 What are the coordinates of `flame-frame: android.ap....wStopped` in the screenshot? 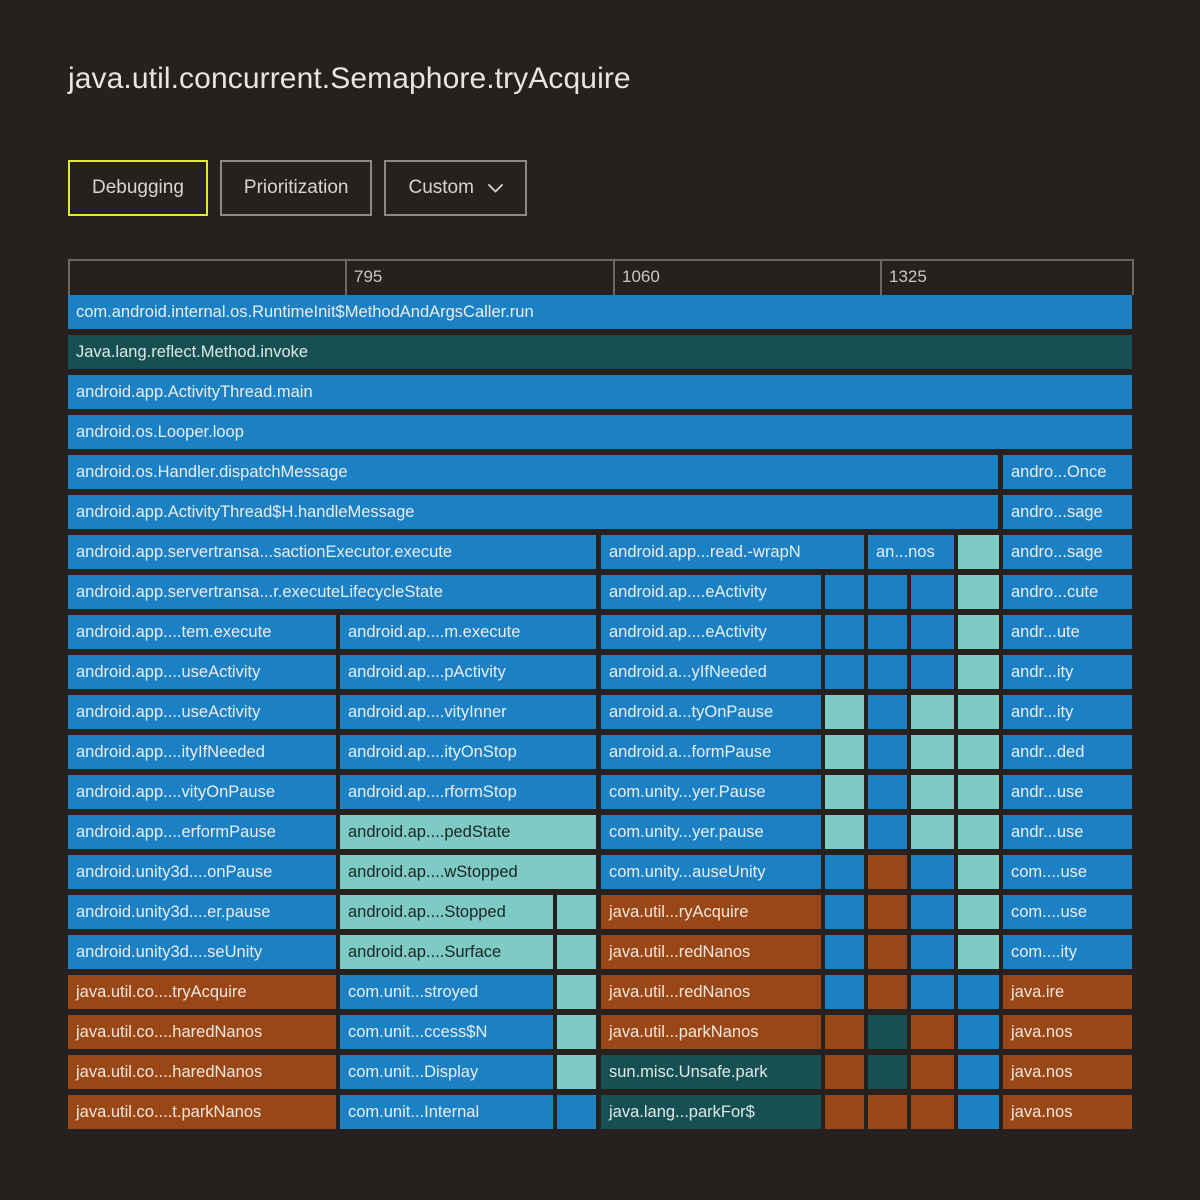 It's located at (468, 872).